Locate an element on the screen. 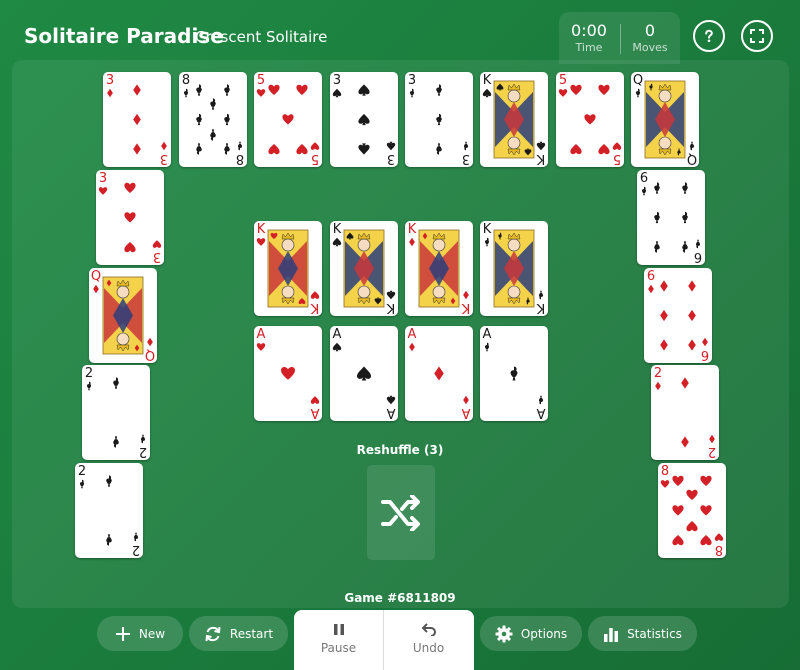 This screenshot has width=800, height=670. fullscreen-button is located at coordinates (757, 36).